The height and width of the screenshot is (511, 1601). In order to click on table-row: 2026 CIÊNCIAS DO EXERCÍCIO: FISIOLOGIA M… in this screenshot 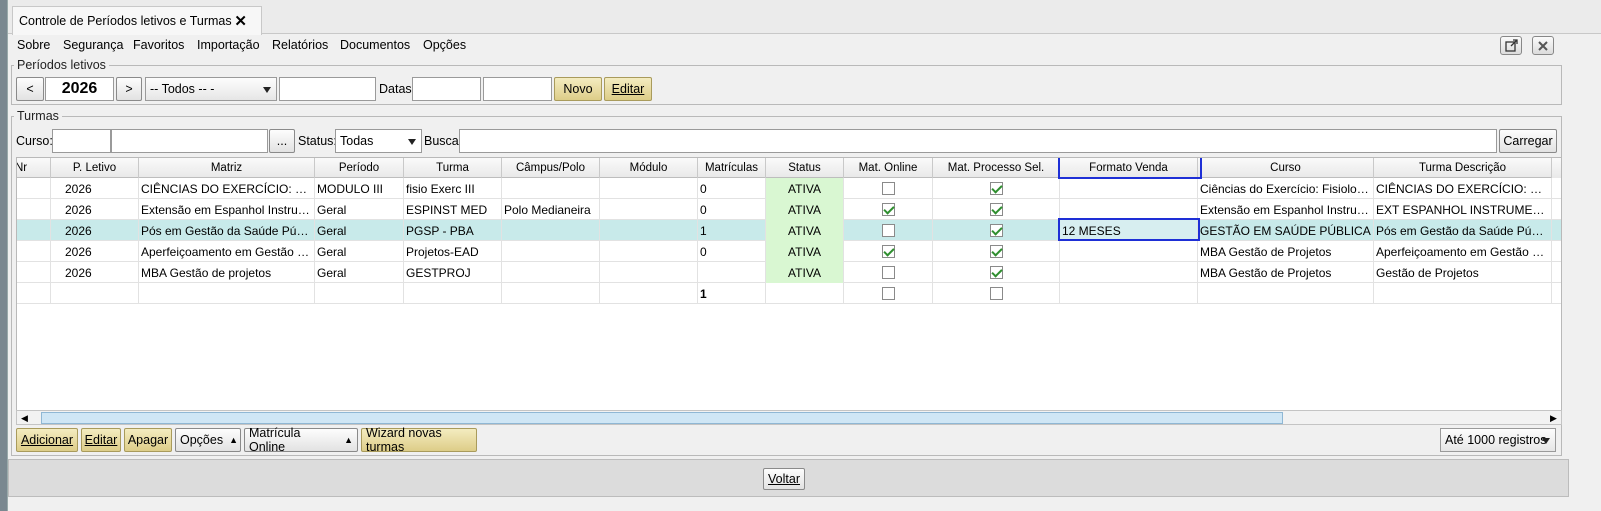, I will do `click(789, 188)`.